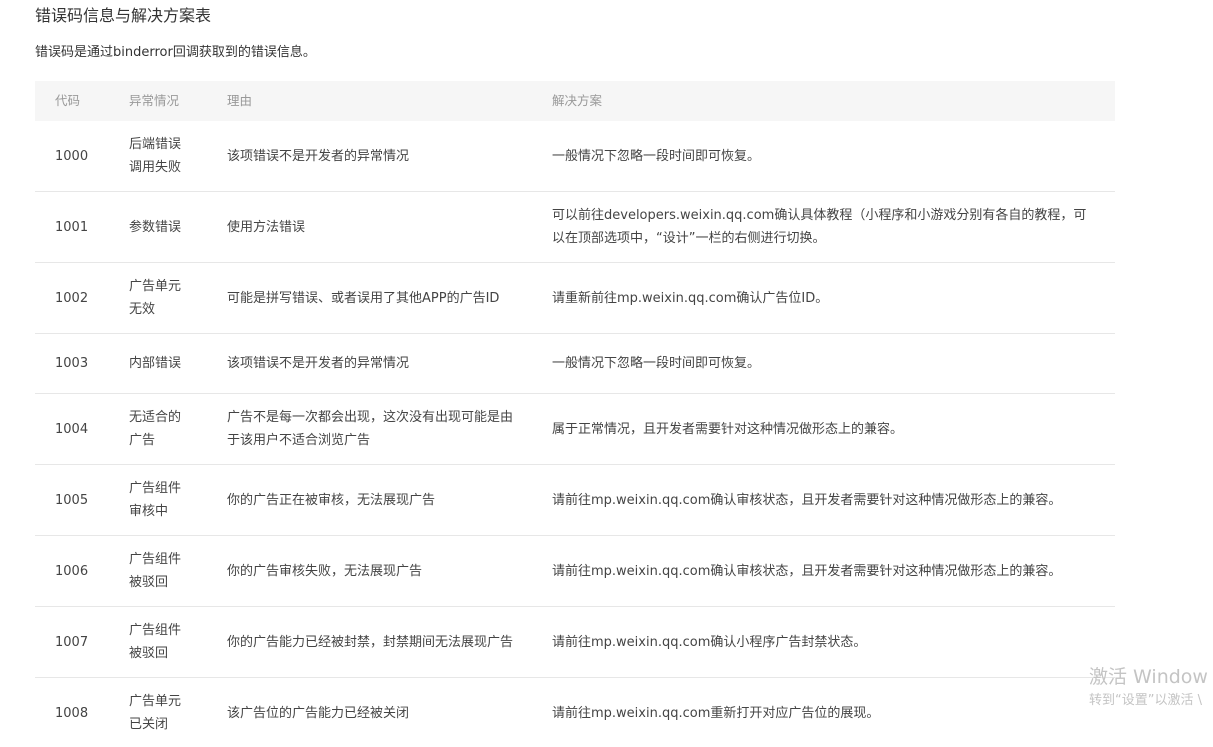 This screenshot has width=1213, height=747. Describe the element at coordinates (155, 363) in the screenshot. I see `cell-case: 内部错误` at that location.